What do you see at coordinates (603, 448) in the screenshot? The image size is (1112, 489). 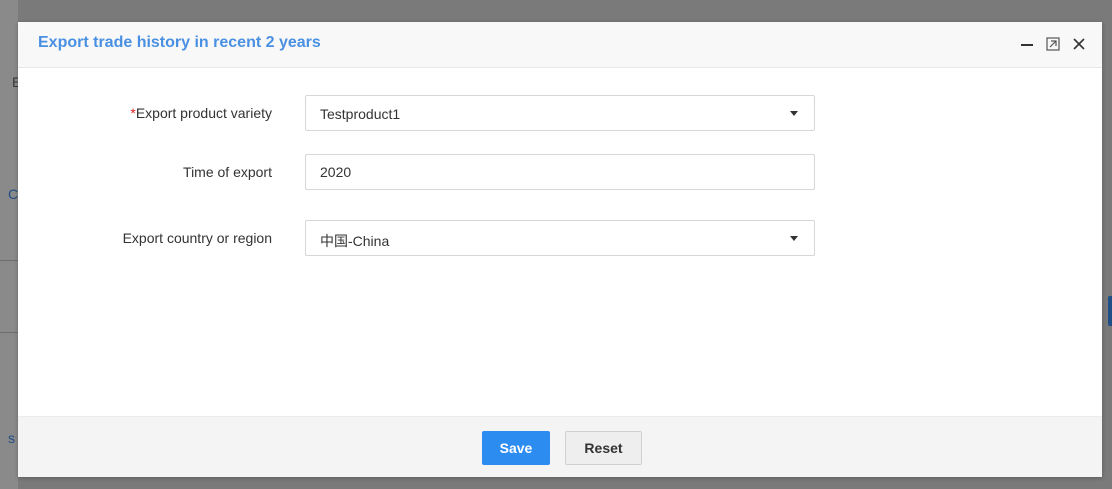 I see `reset-button: Reset` at bounding box center [603, 448].